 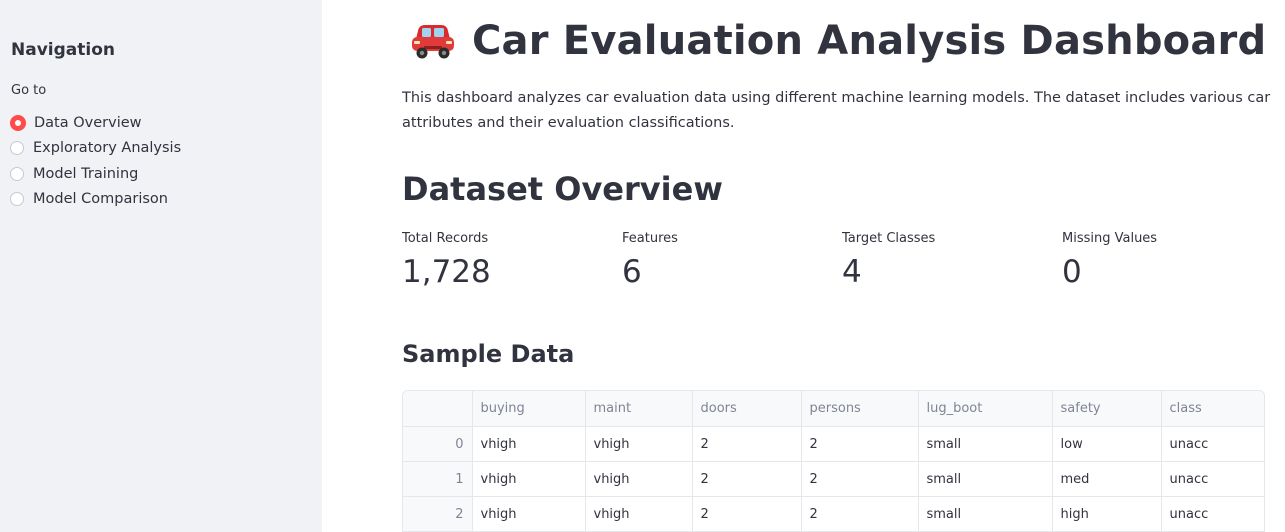 I want to click on table-cell-index: 2, so click(x=438, y=514).